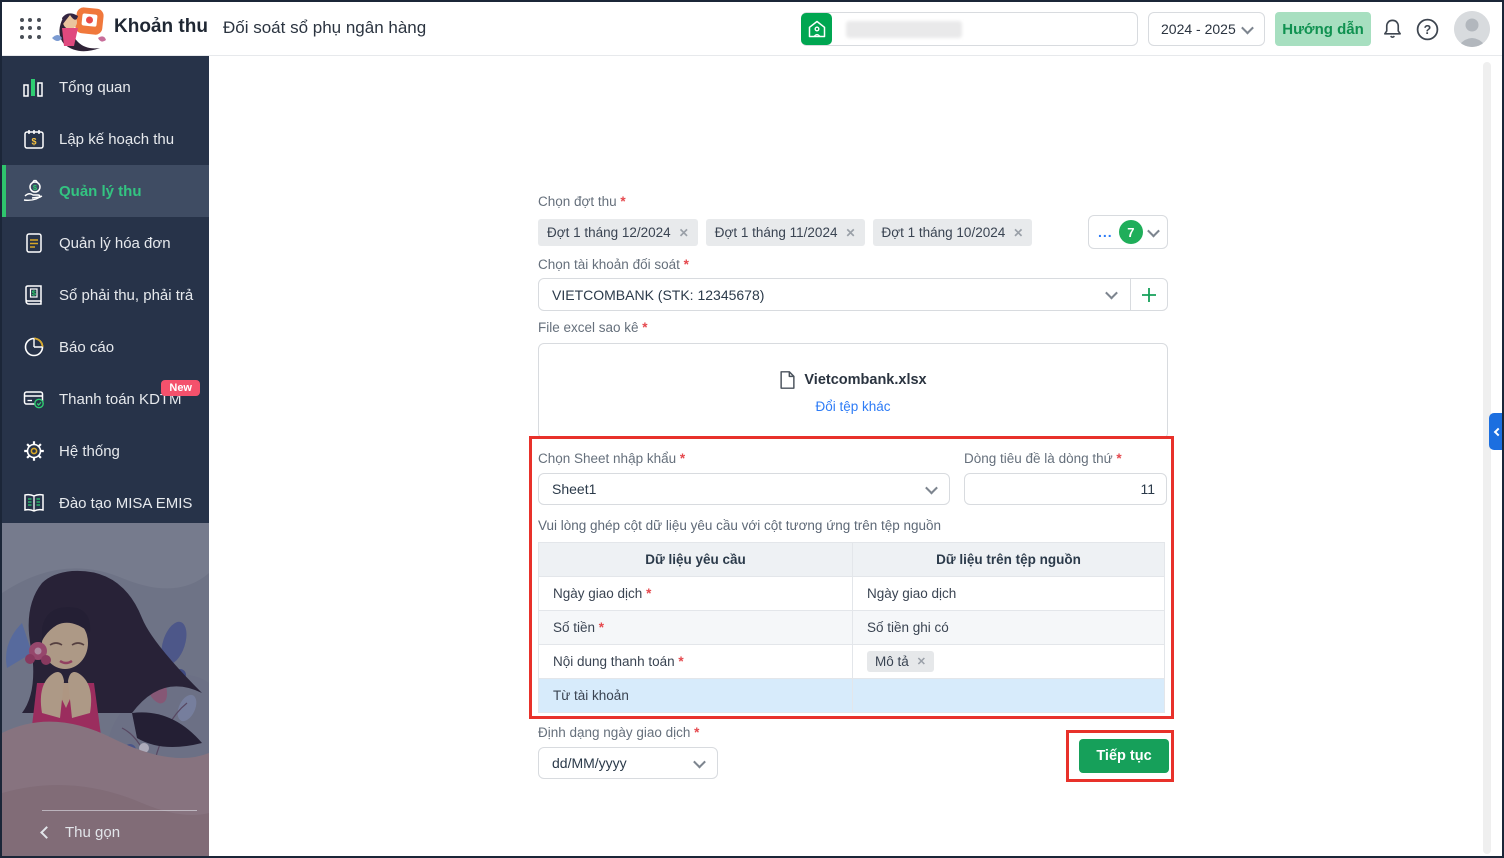 The image size is (1504, 858). Describe the element at coordinates (628, 763) in the screenshot. I see `date-format-select: dd/MM/yyyy` at that location.